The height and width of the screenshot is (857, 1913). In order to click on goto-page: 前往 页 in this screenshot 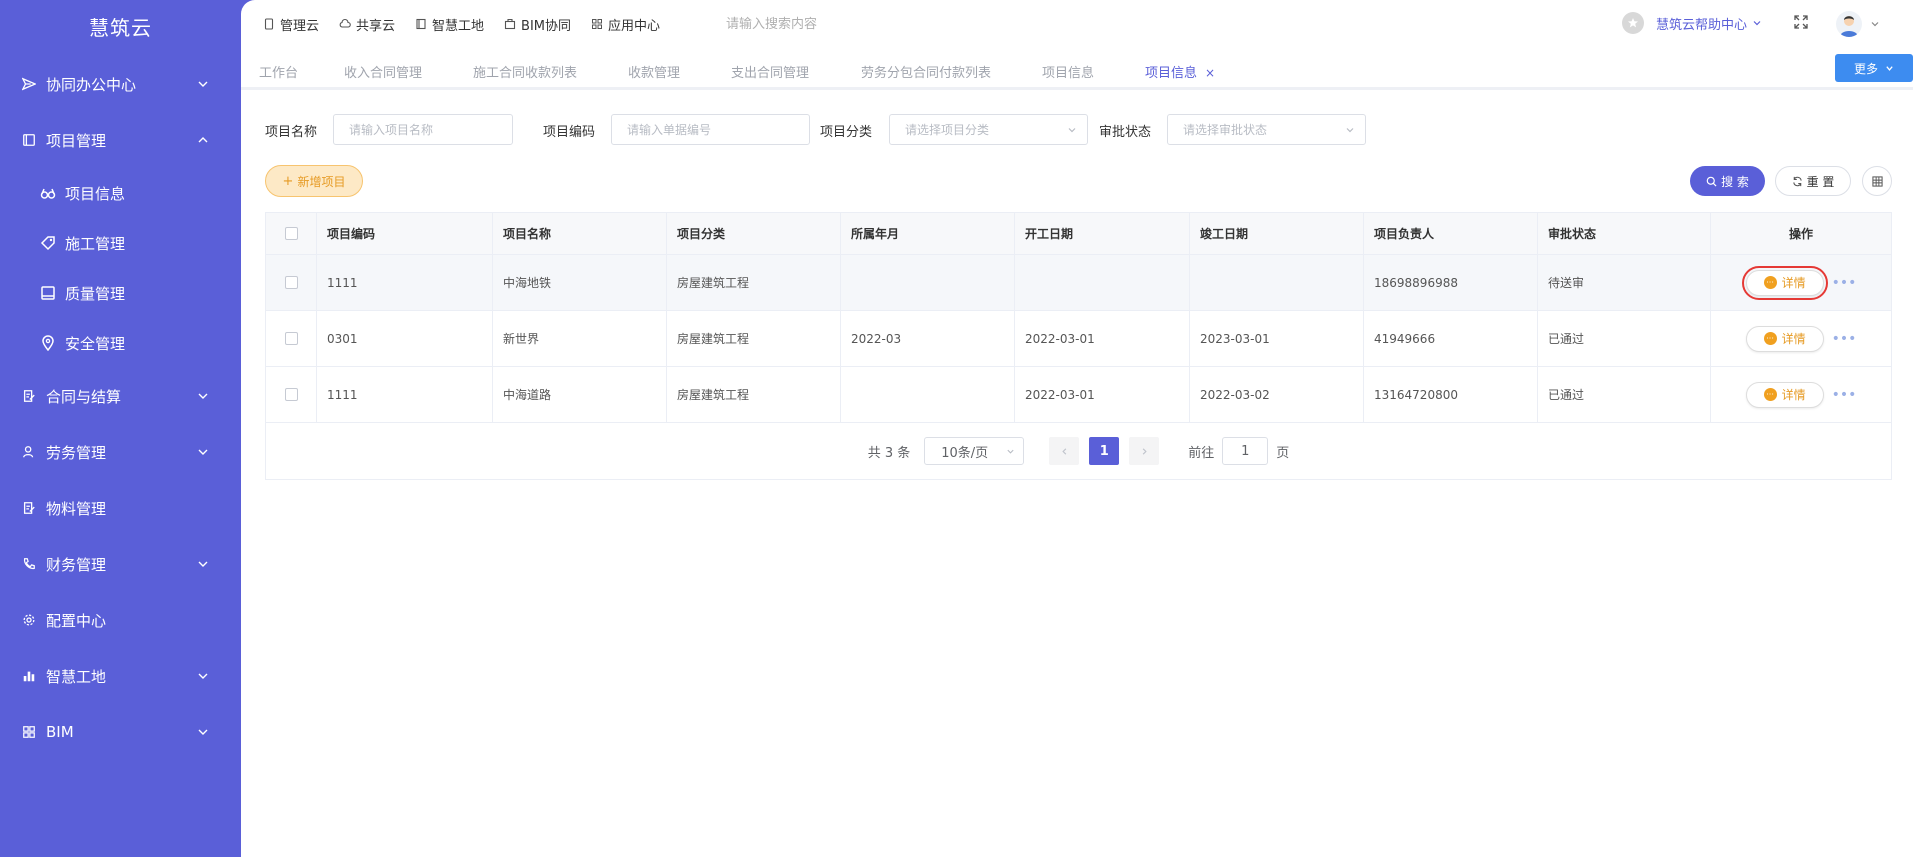, I will do `click(1238, 451)`.